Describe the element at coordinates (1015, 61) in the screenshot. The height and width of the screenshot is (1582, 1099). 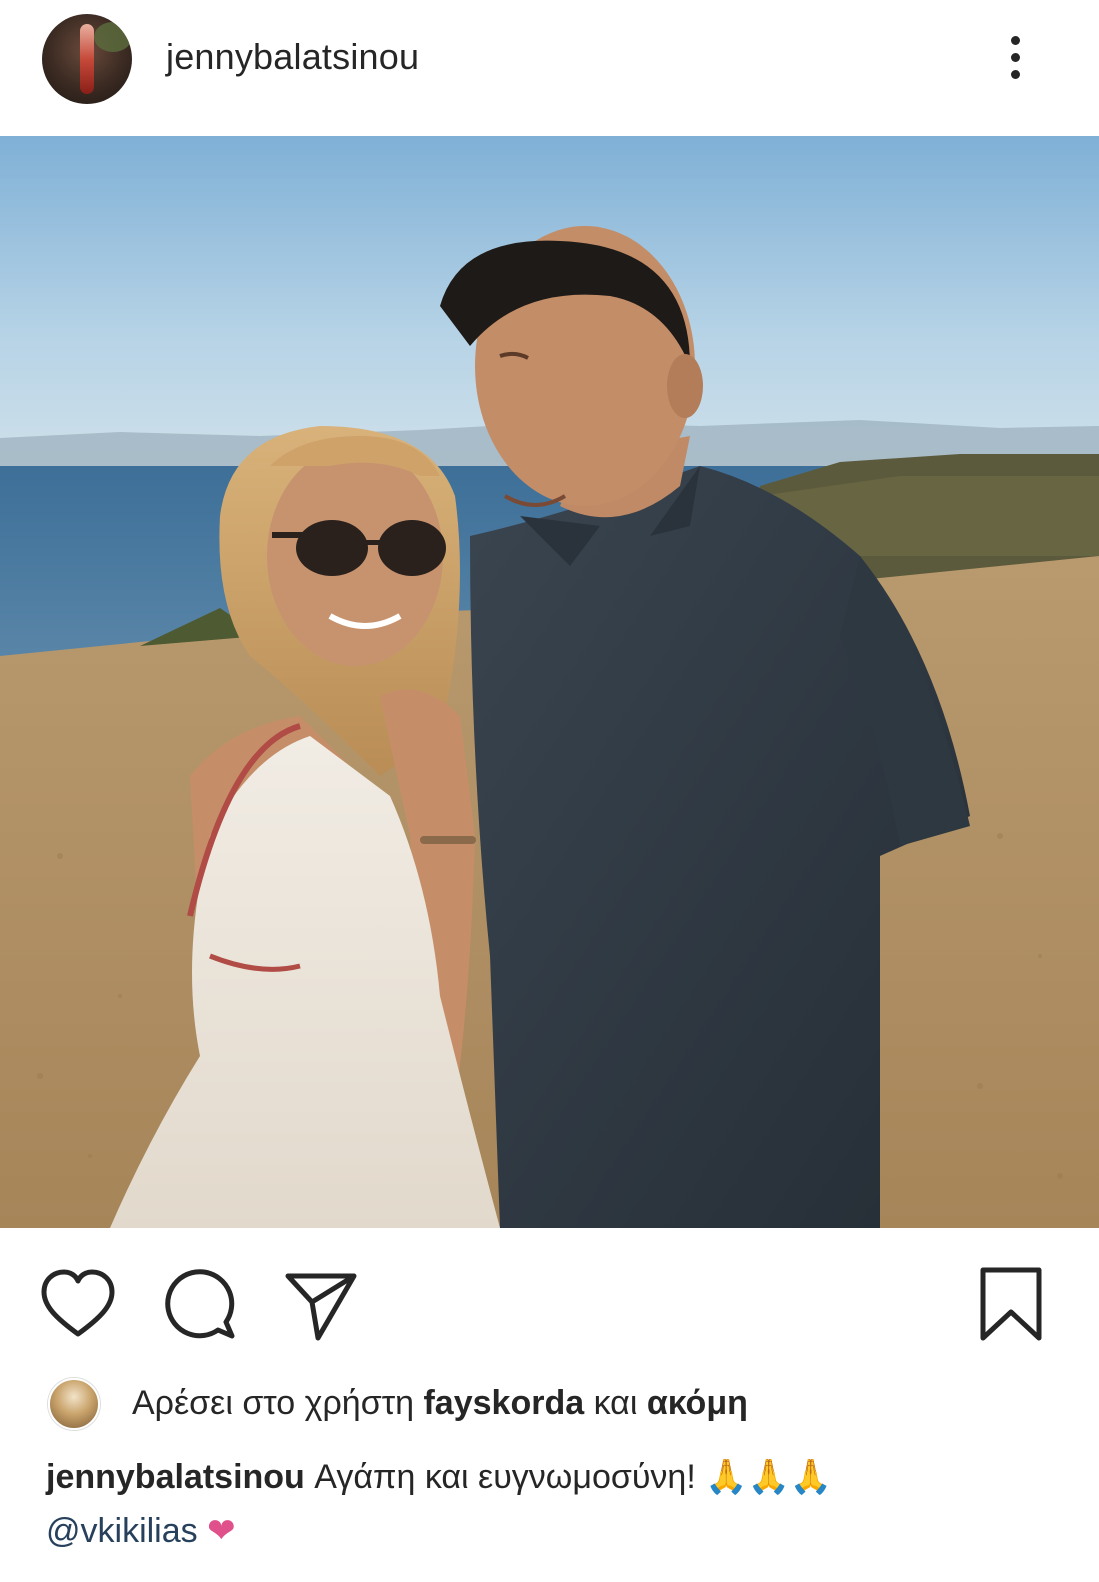
I see `more-vertical-icon` at that location.